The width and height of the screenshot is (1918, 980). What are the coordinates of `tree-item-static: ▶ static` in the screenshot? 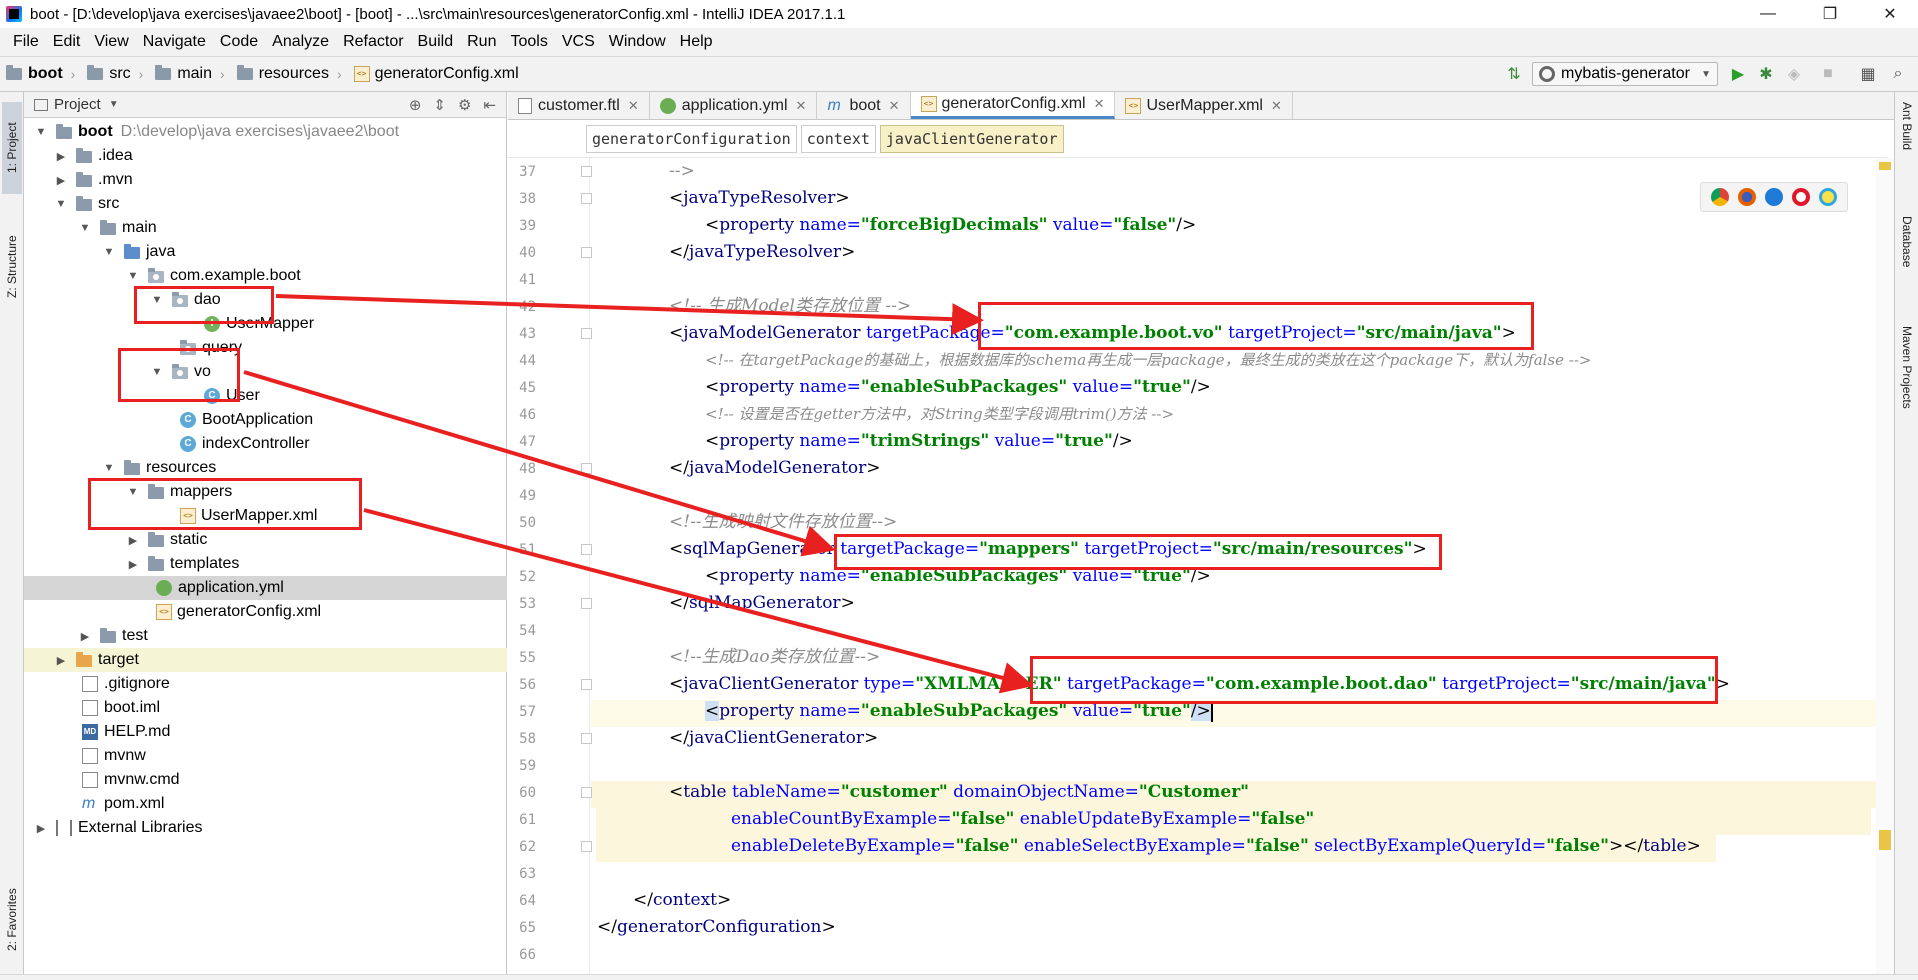 It's located at (265, 540).